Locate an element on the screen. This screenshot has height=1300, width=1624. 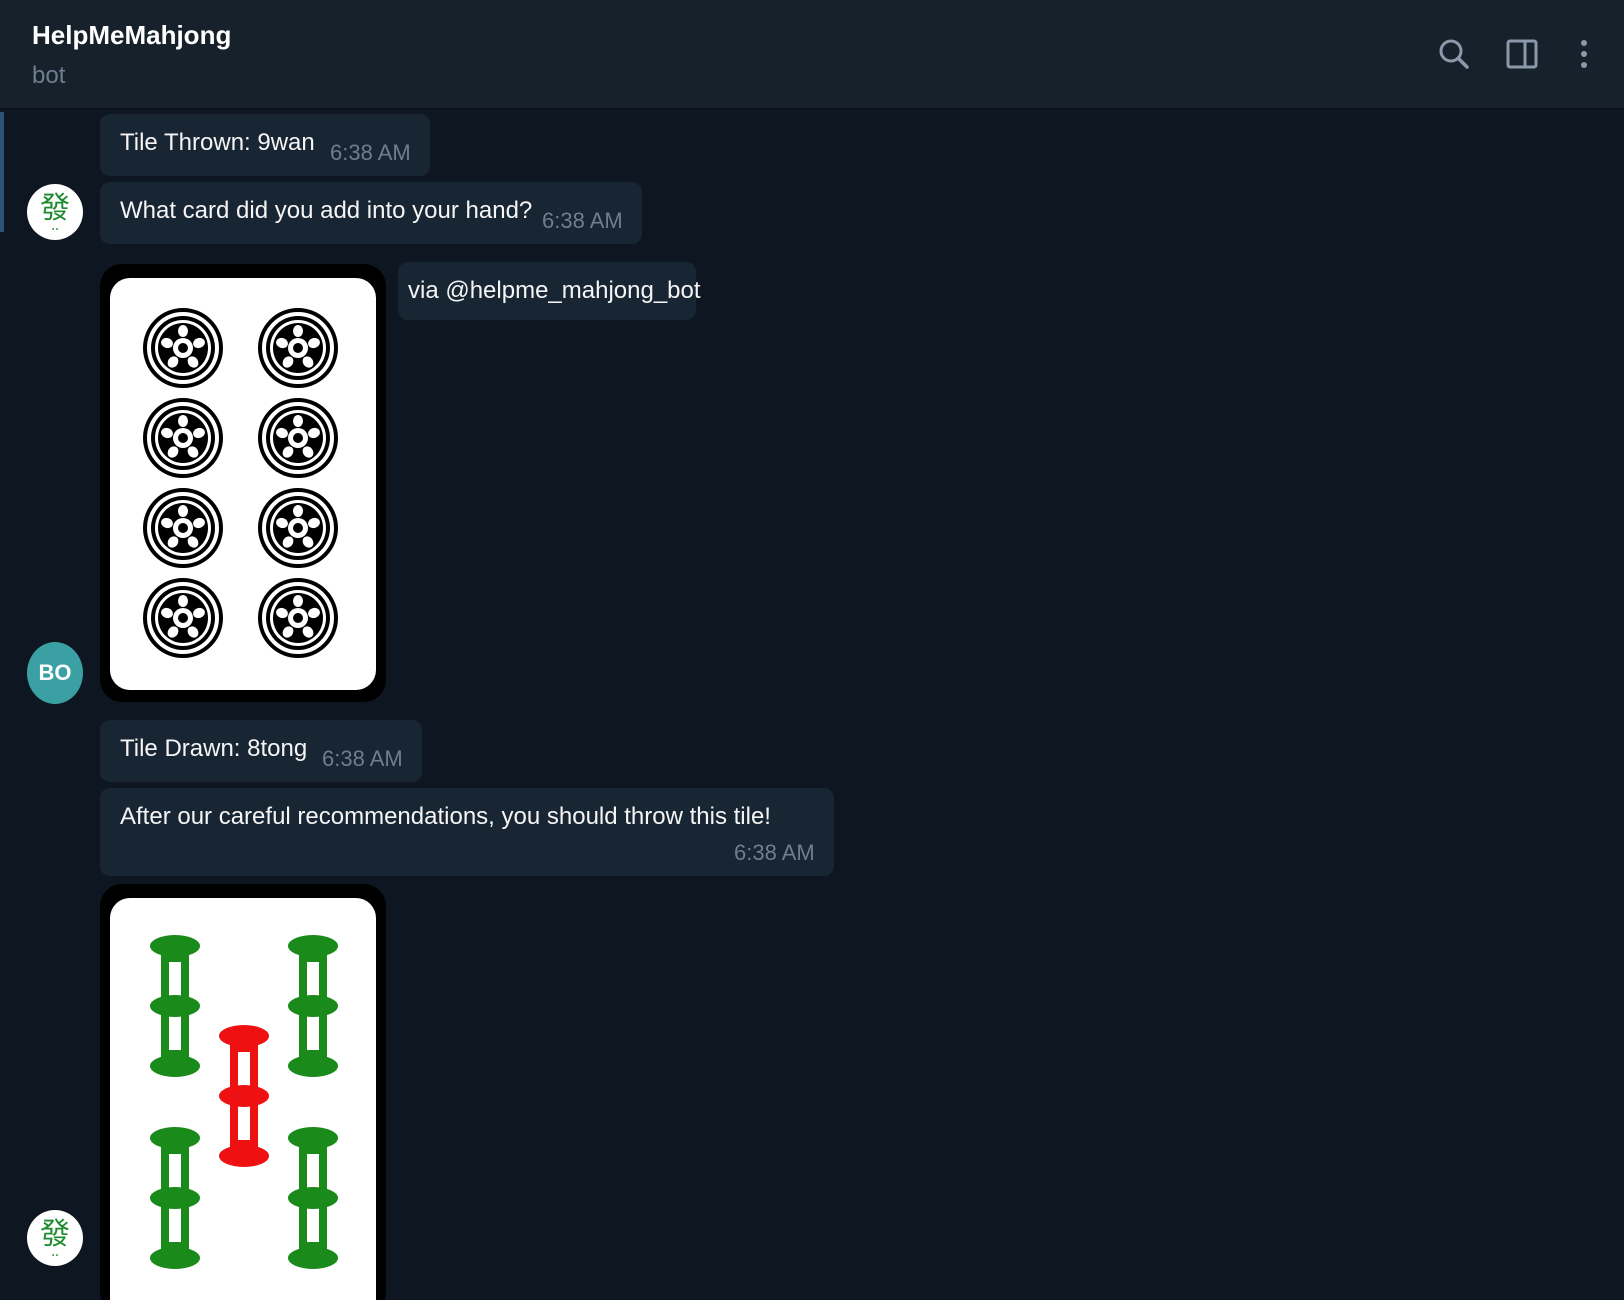
message-tile-thrown: Tile Thrown: 9wan 6:38 AM is located at coordinates (265, 145).